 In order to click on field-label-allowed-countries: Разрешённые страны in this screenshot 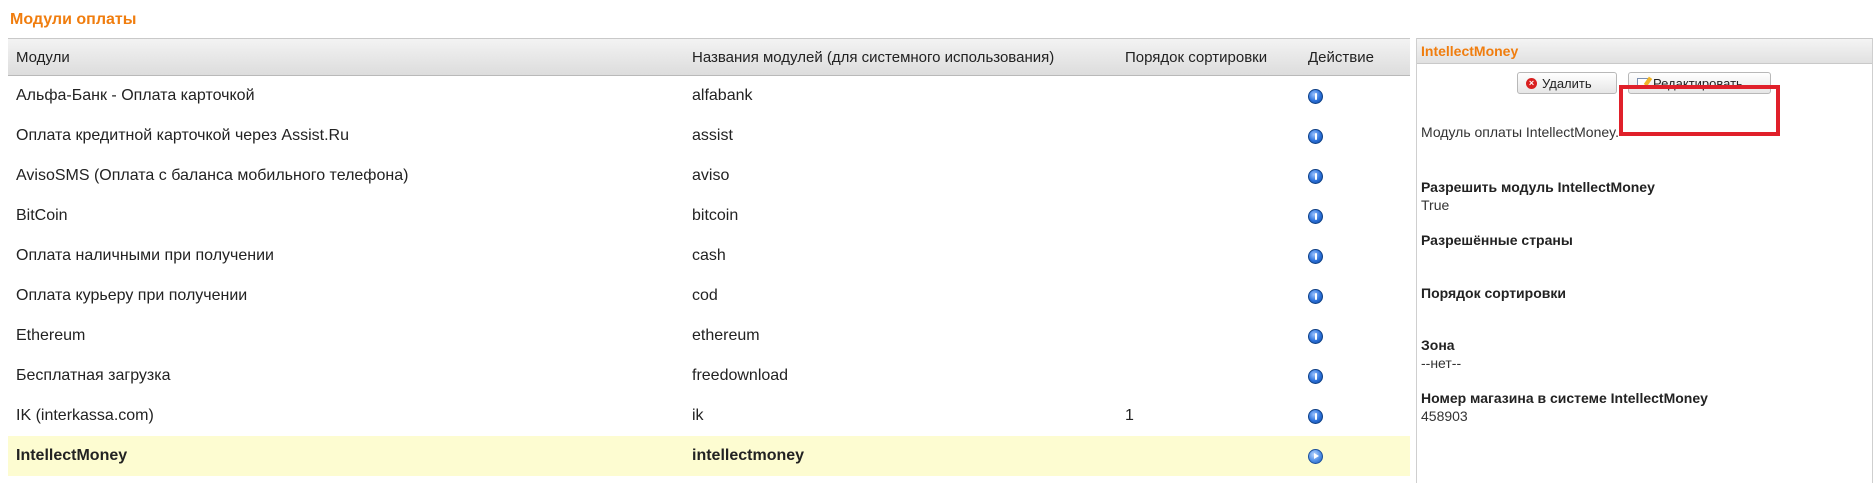, I will do `click(1497, 240)`.